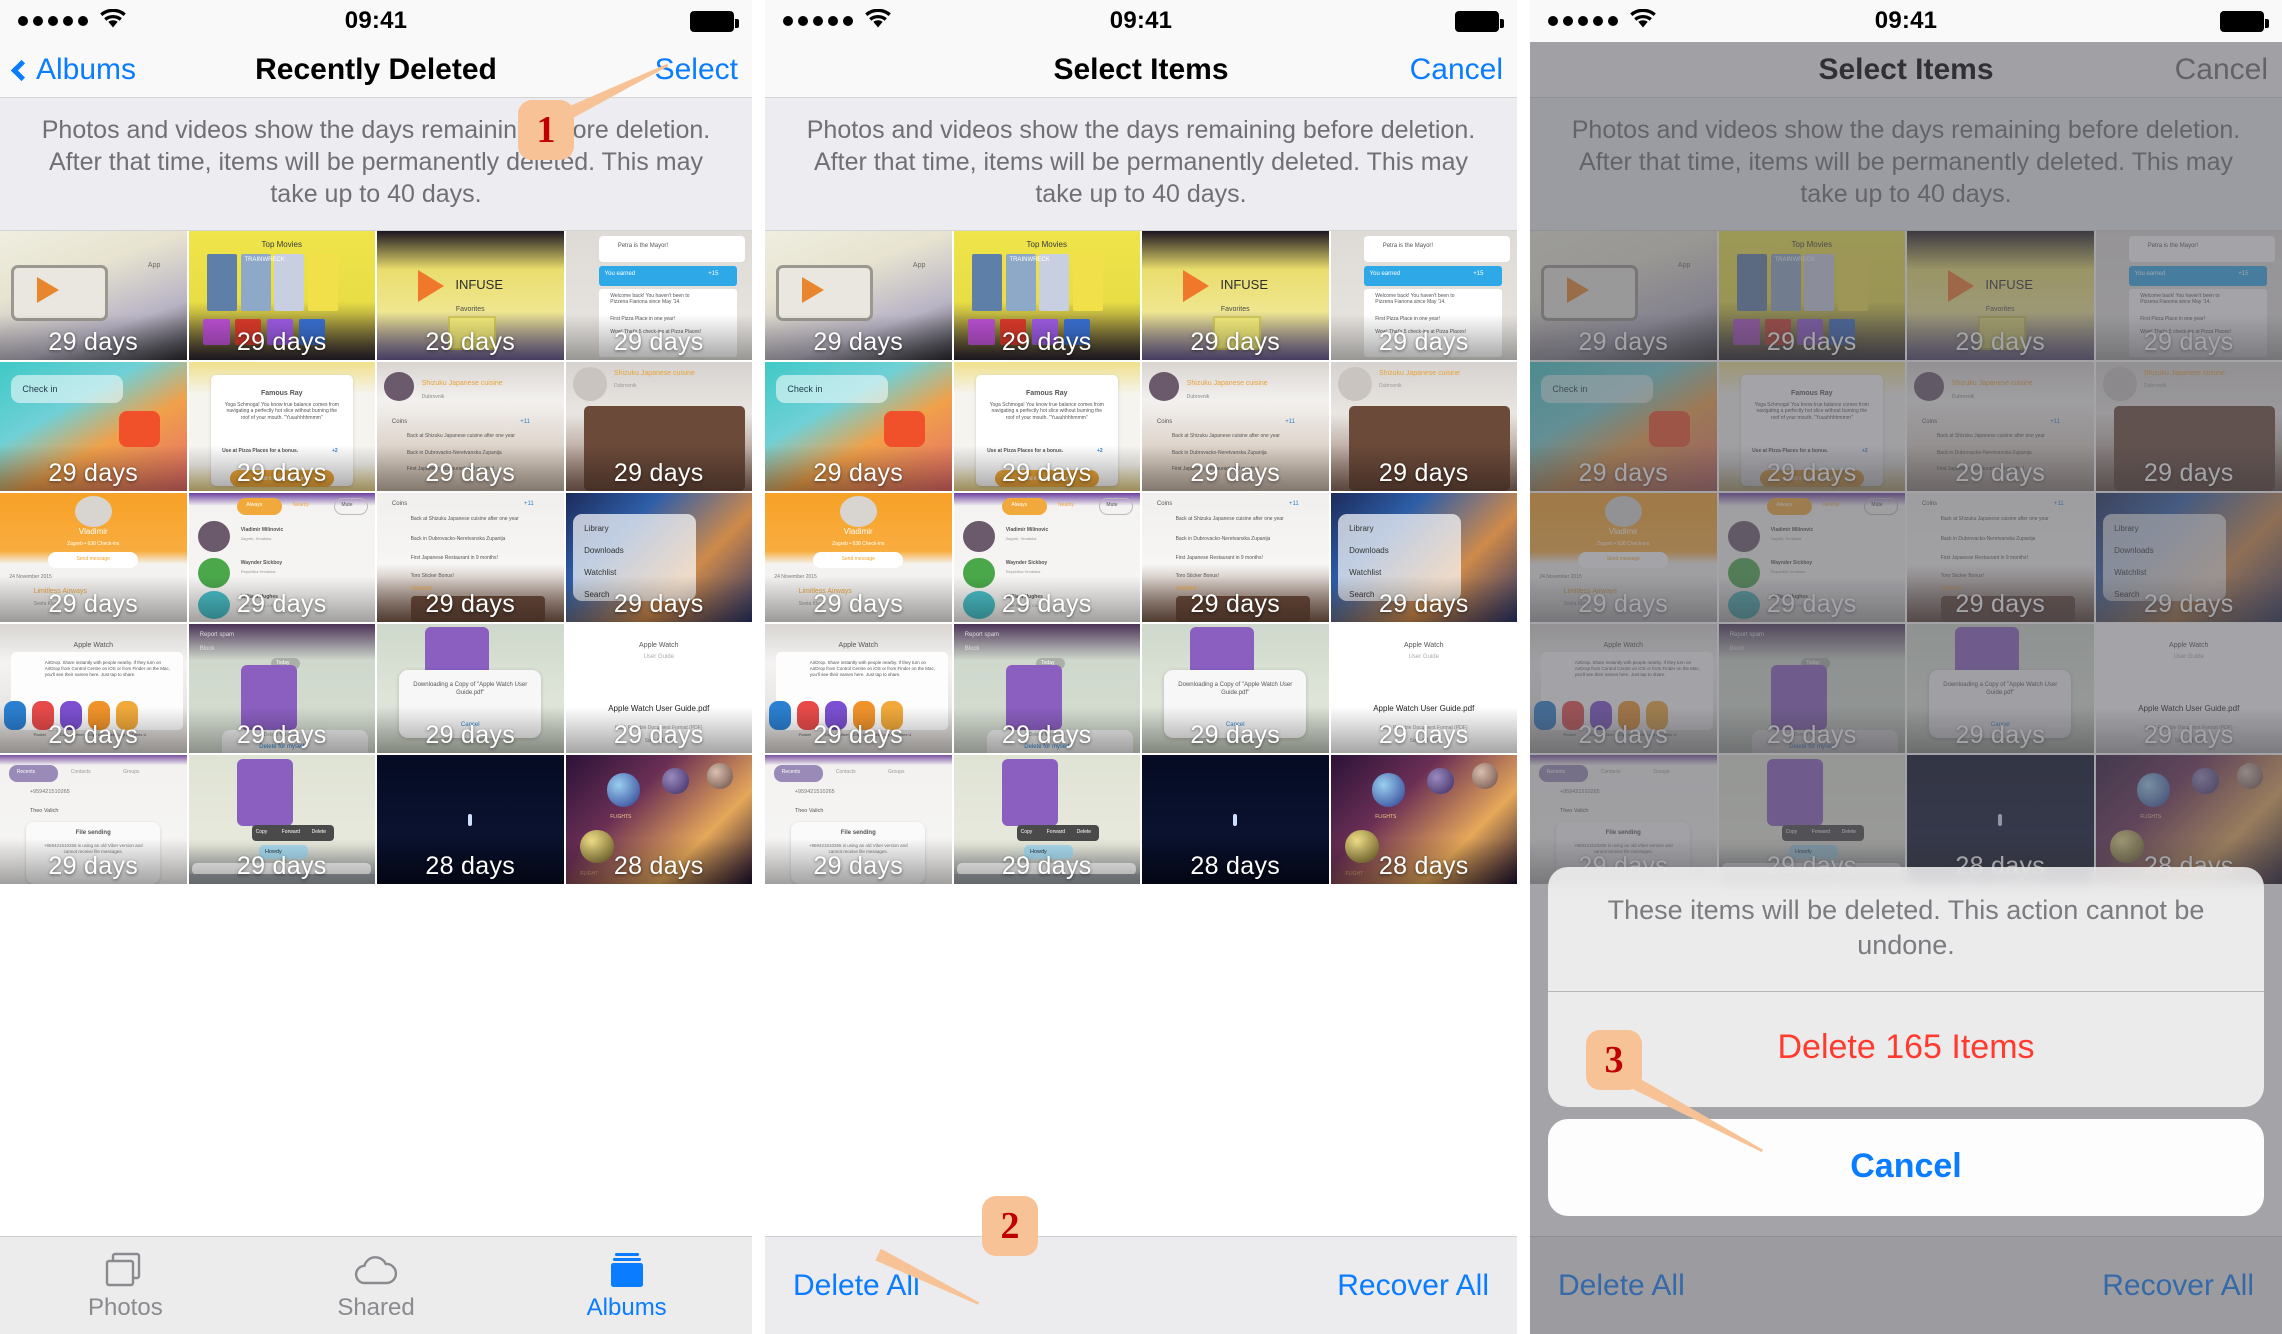 This screenshot has height=1334, width=2282. Describe the element at coordinates (125, 1286) in the screenshot. I see `tab-photos: Photos` at that location.